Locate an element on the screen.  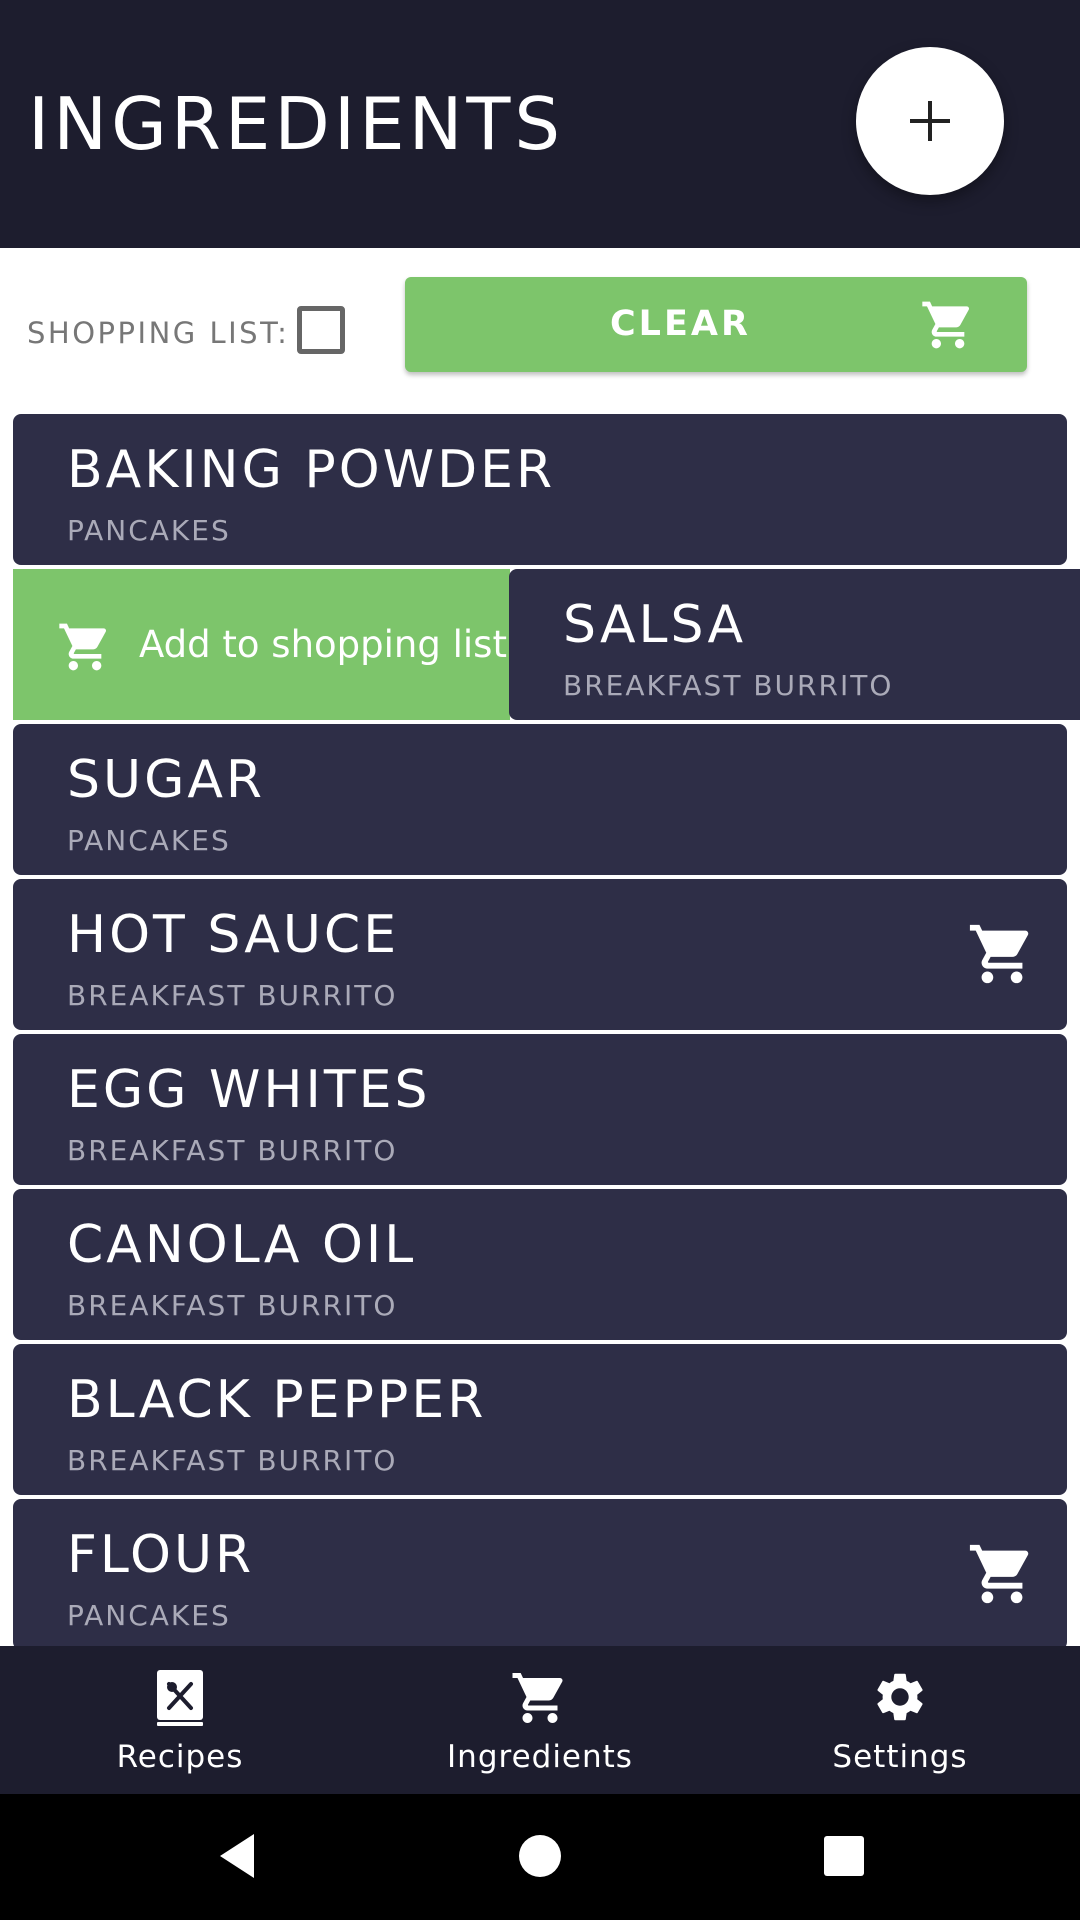
clear-button: CLEAR is located at coordinates (716, 324).